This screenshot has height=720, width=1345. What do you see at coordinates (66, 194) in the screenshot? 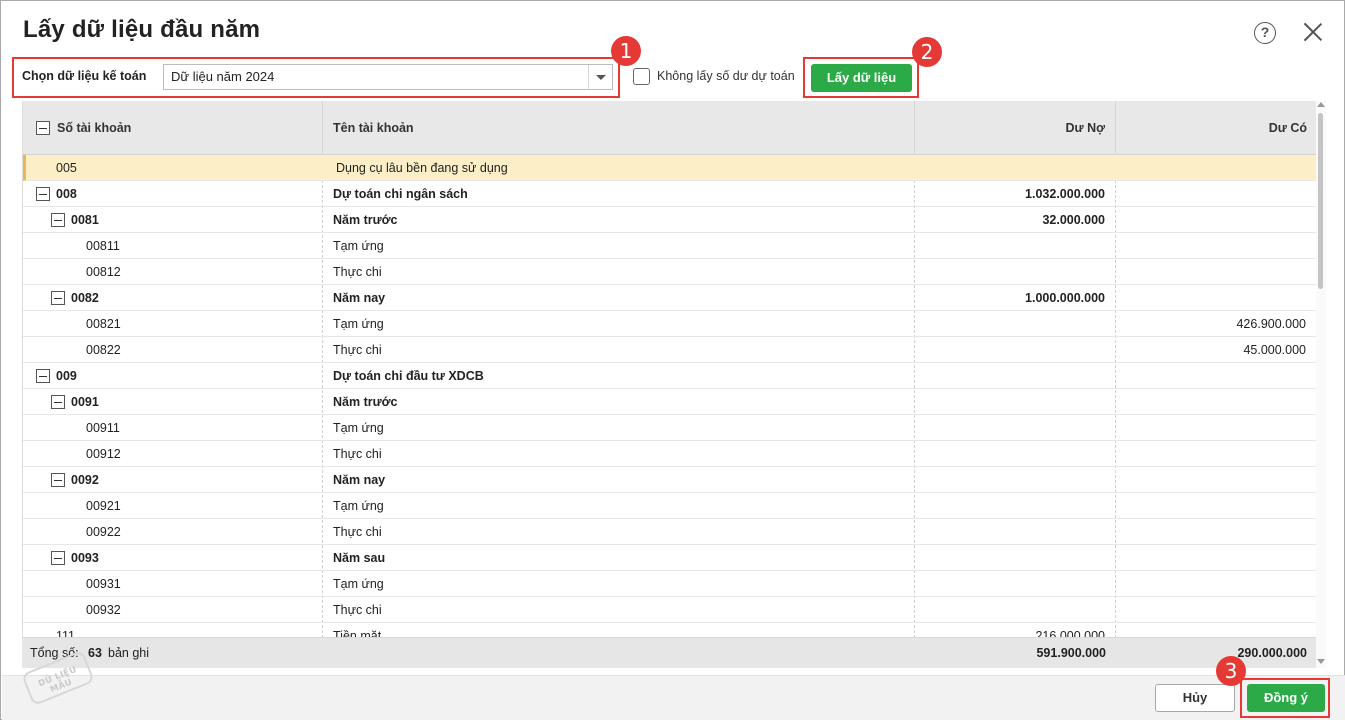
I see `account-number-cell: 008` at bounding box center [66, 194].